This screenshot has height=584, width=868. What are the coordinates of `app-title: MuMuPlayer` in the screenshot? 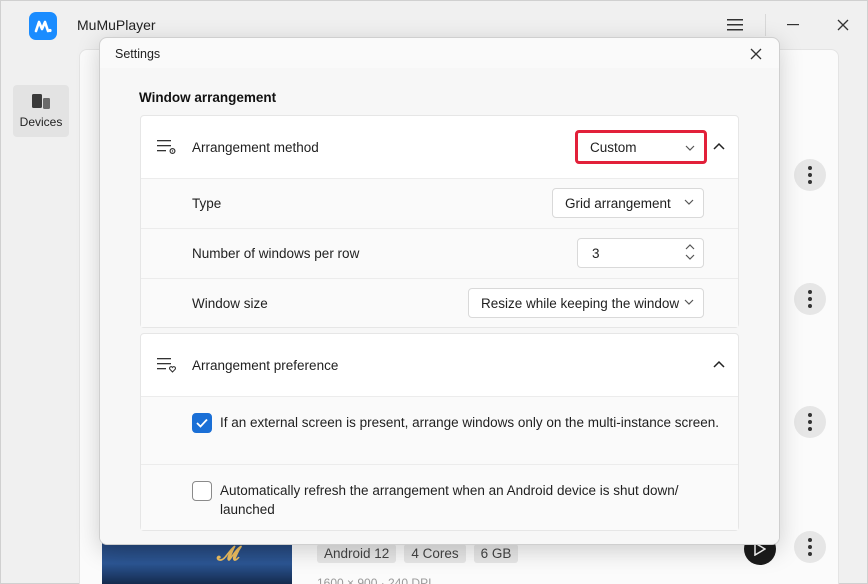 It's located at (116, 25).